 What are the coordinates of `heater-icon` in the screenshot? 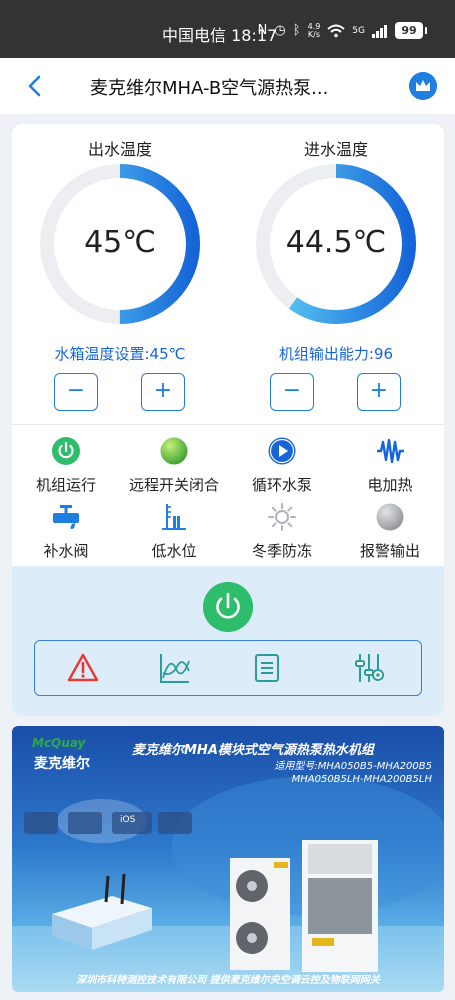 It's located at (390, 451).